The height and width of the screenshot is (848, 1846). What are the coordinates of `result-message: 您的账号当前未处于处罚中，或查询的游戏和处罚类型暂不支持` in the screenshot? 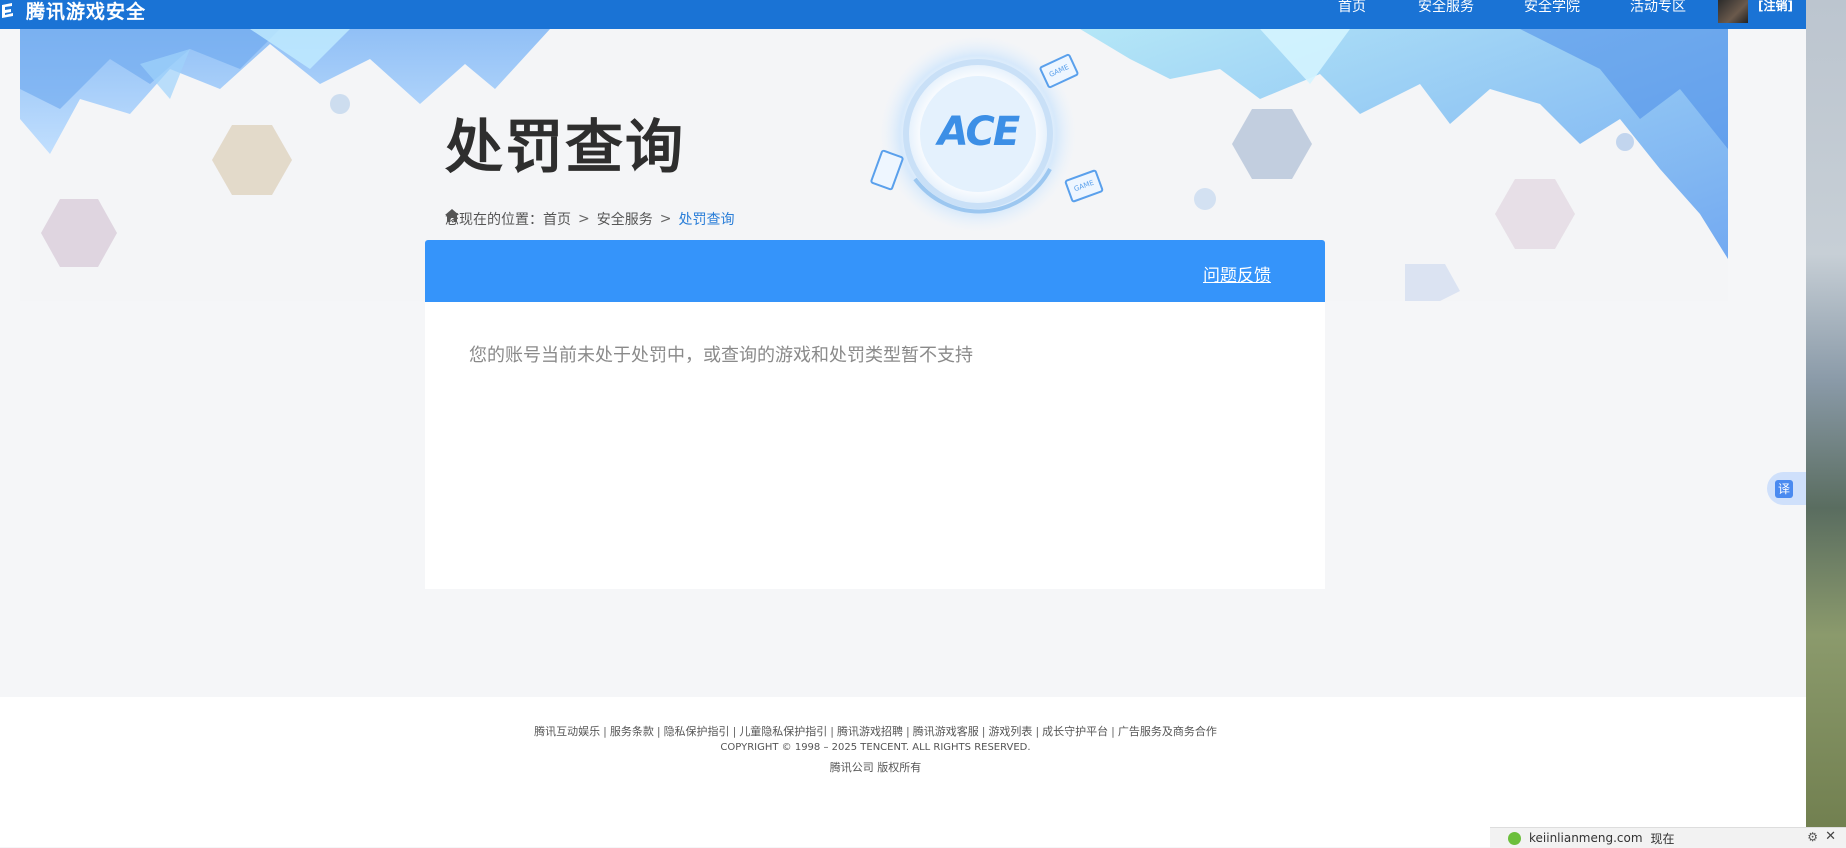 It's located at (721, 355).